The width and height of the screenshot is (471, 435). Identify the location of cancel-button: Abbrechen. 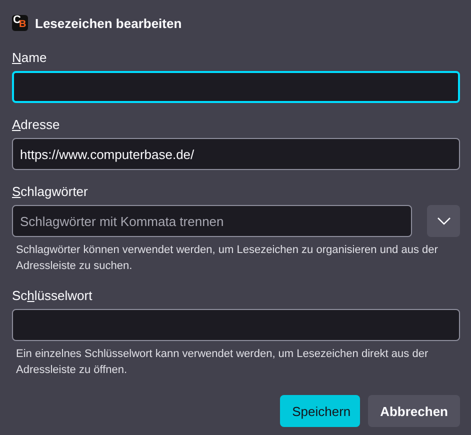
(414, 411).